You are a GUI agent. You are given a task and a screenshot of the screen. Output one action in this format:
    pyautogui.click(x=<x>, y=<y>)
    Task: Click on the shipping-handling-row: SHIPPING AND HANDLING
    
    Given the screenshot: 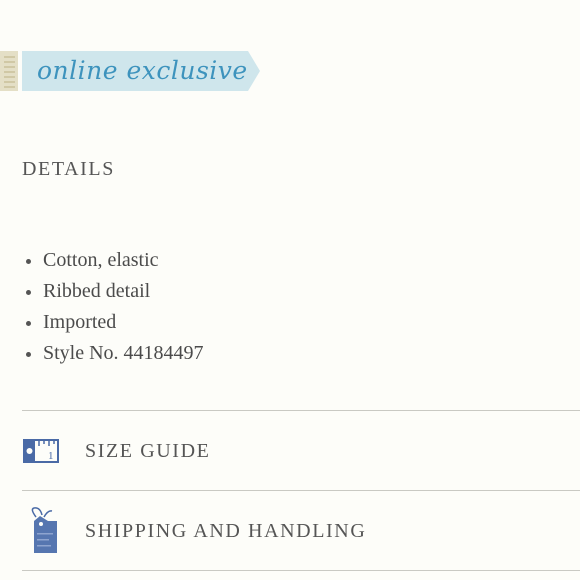 What is the action you would take?
    pyautogui.click(x=301, y=531)
    